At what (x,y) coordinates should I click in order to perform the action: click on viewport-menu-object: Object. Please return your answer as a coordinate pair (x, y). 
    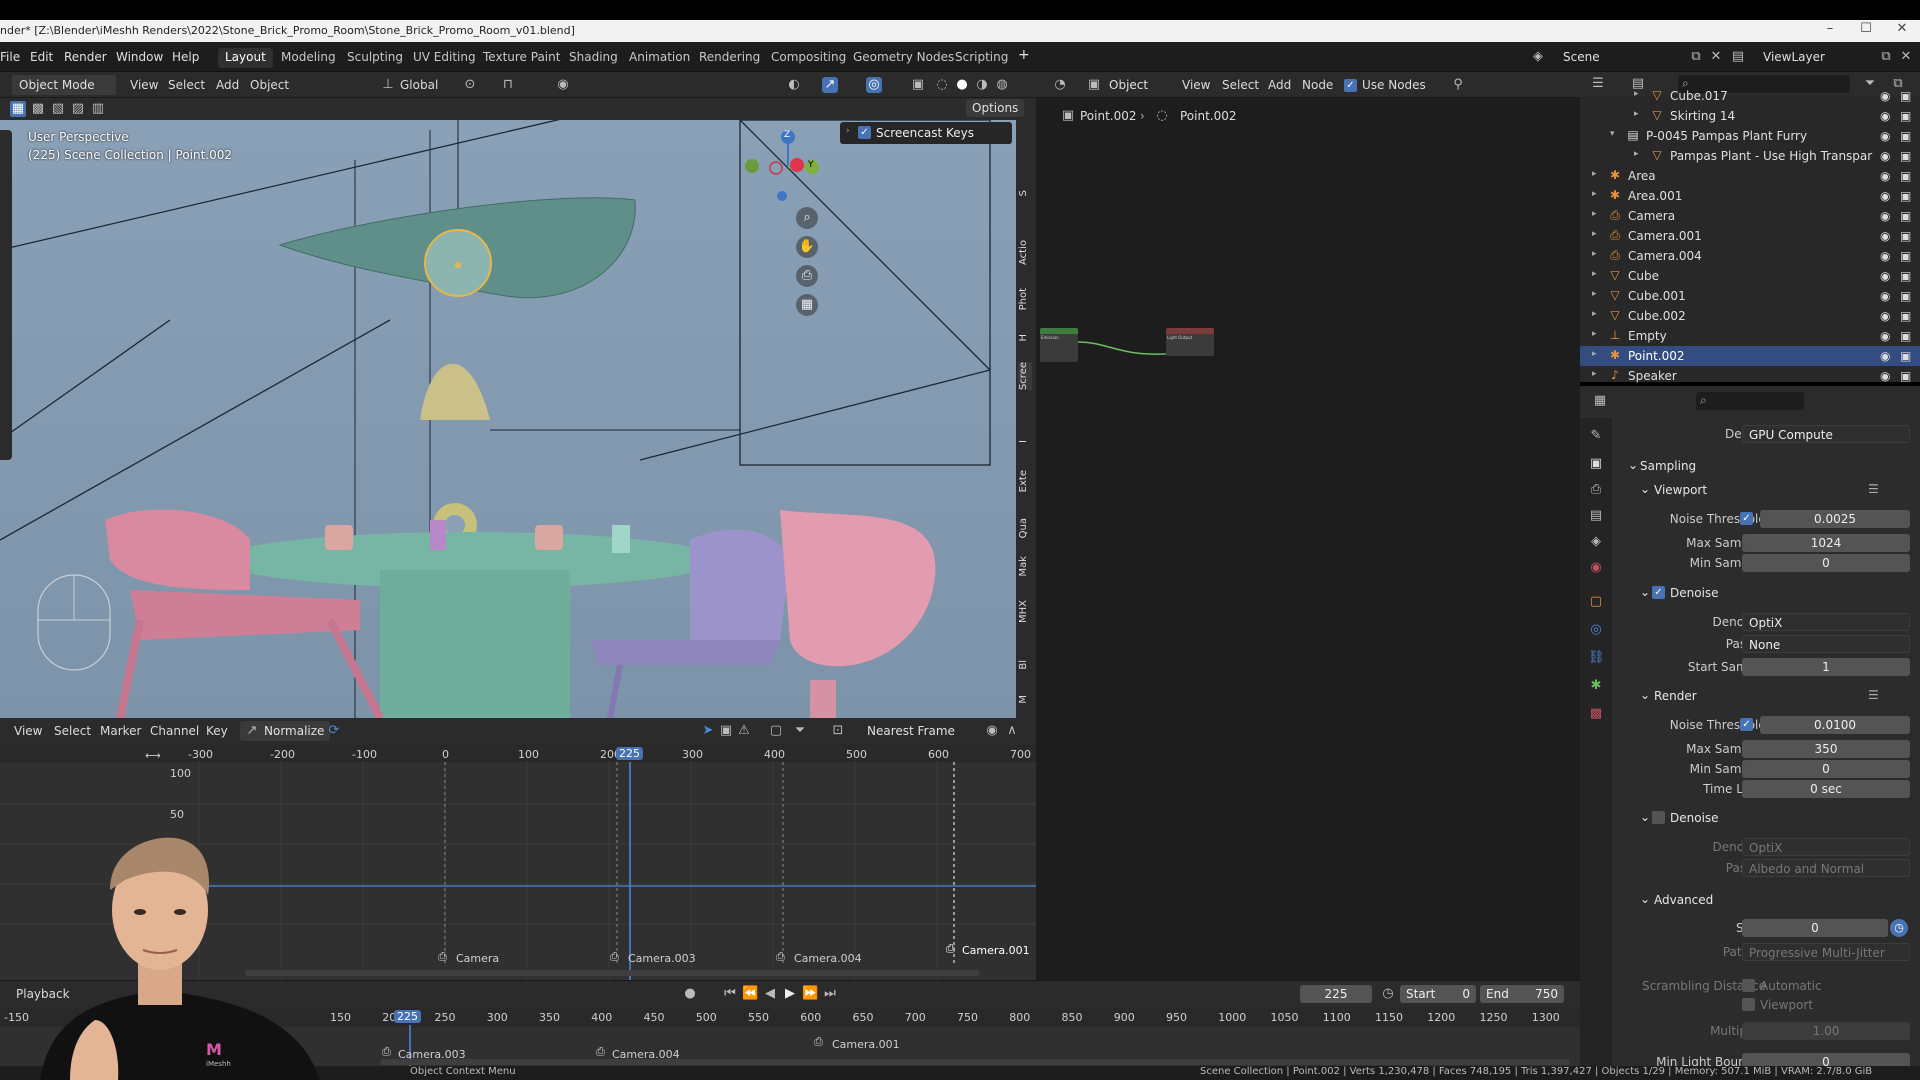
    Looking at the image, I should click on (269, 85).